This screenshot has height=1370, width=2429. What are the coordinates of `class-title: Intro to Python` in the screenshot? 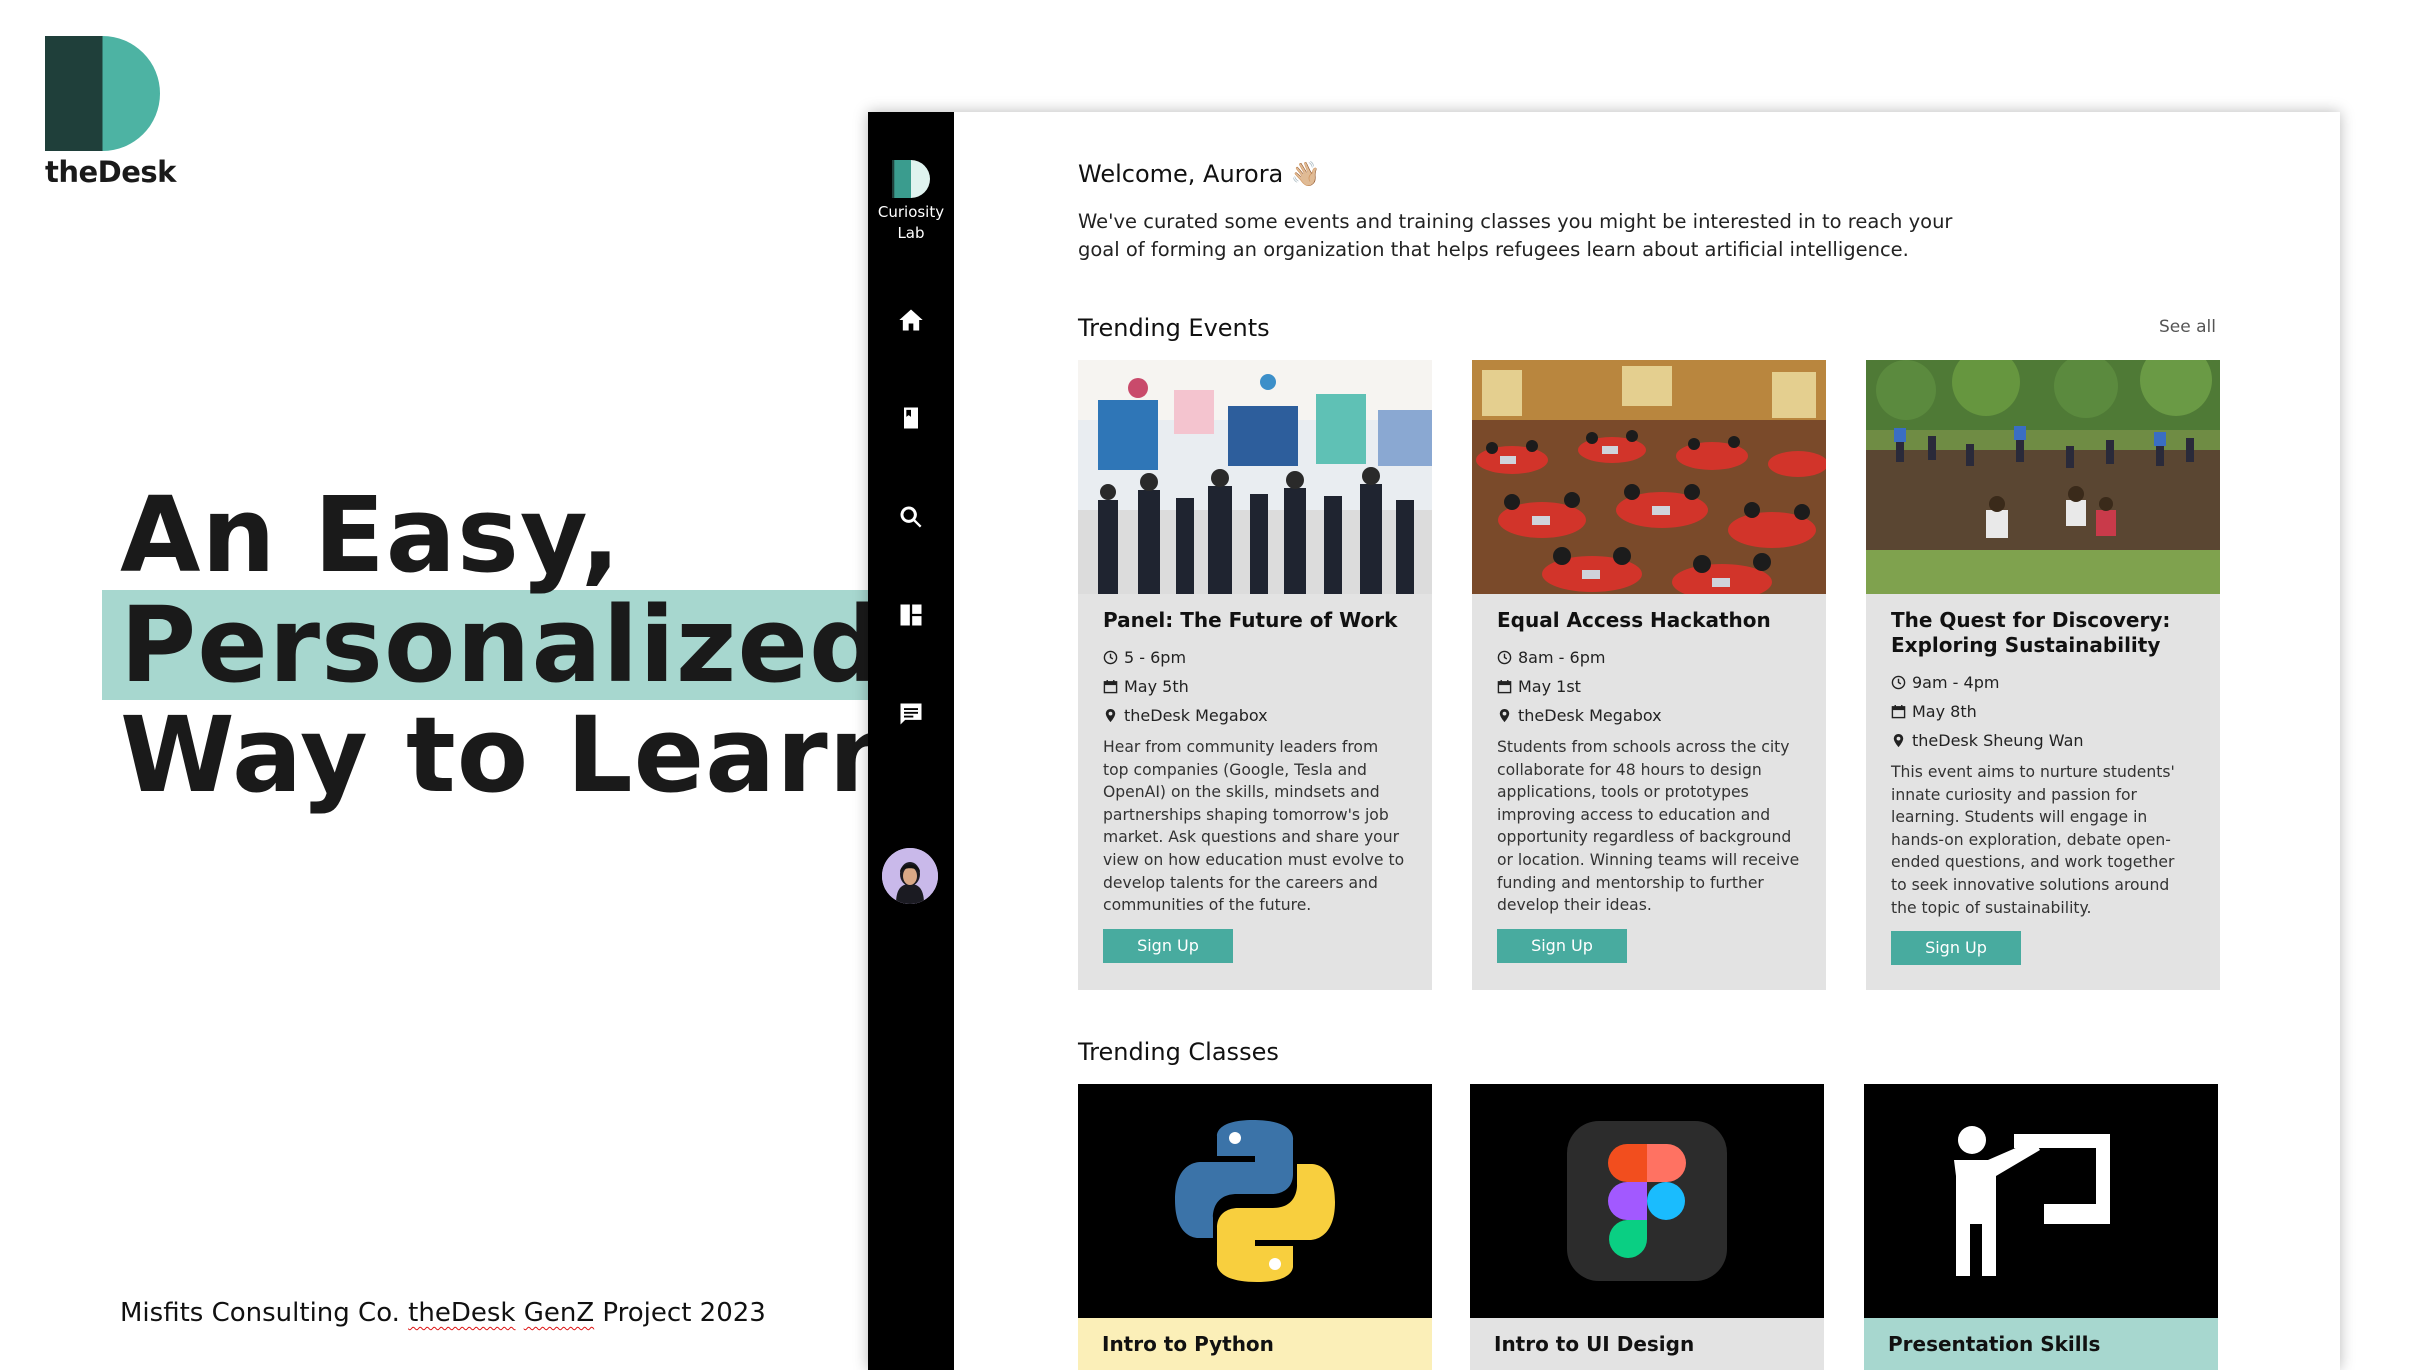 It's located at (1188, 1344).